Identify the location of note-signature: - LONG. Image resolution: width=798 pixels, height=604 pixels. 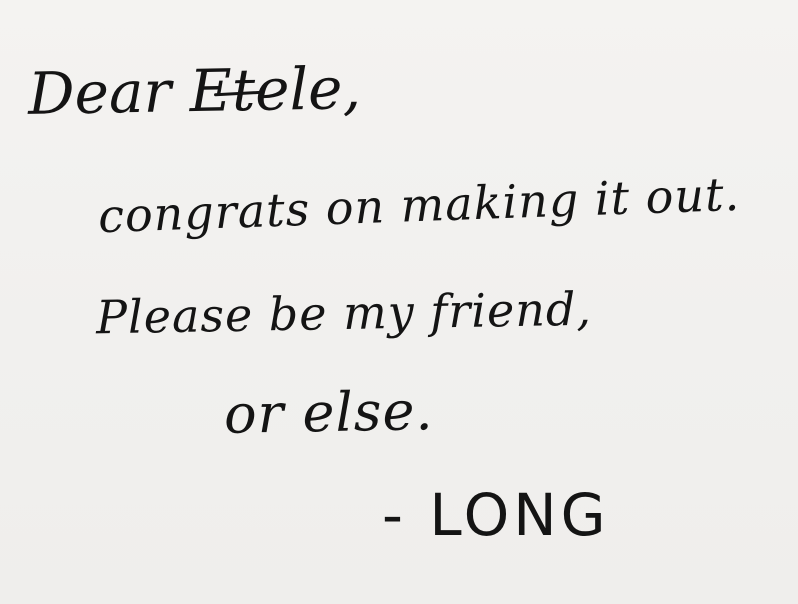
(496, 515).